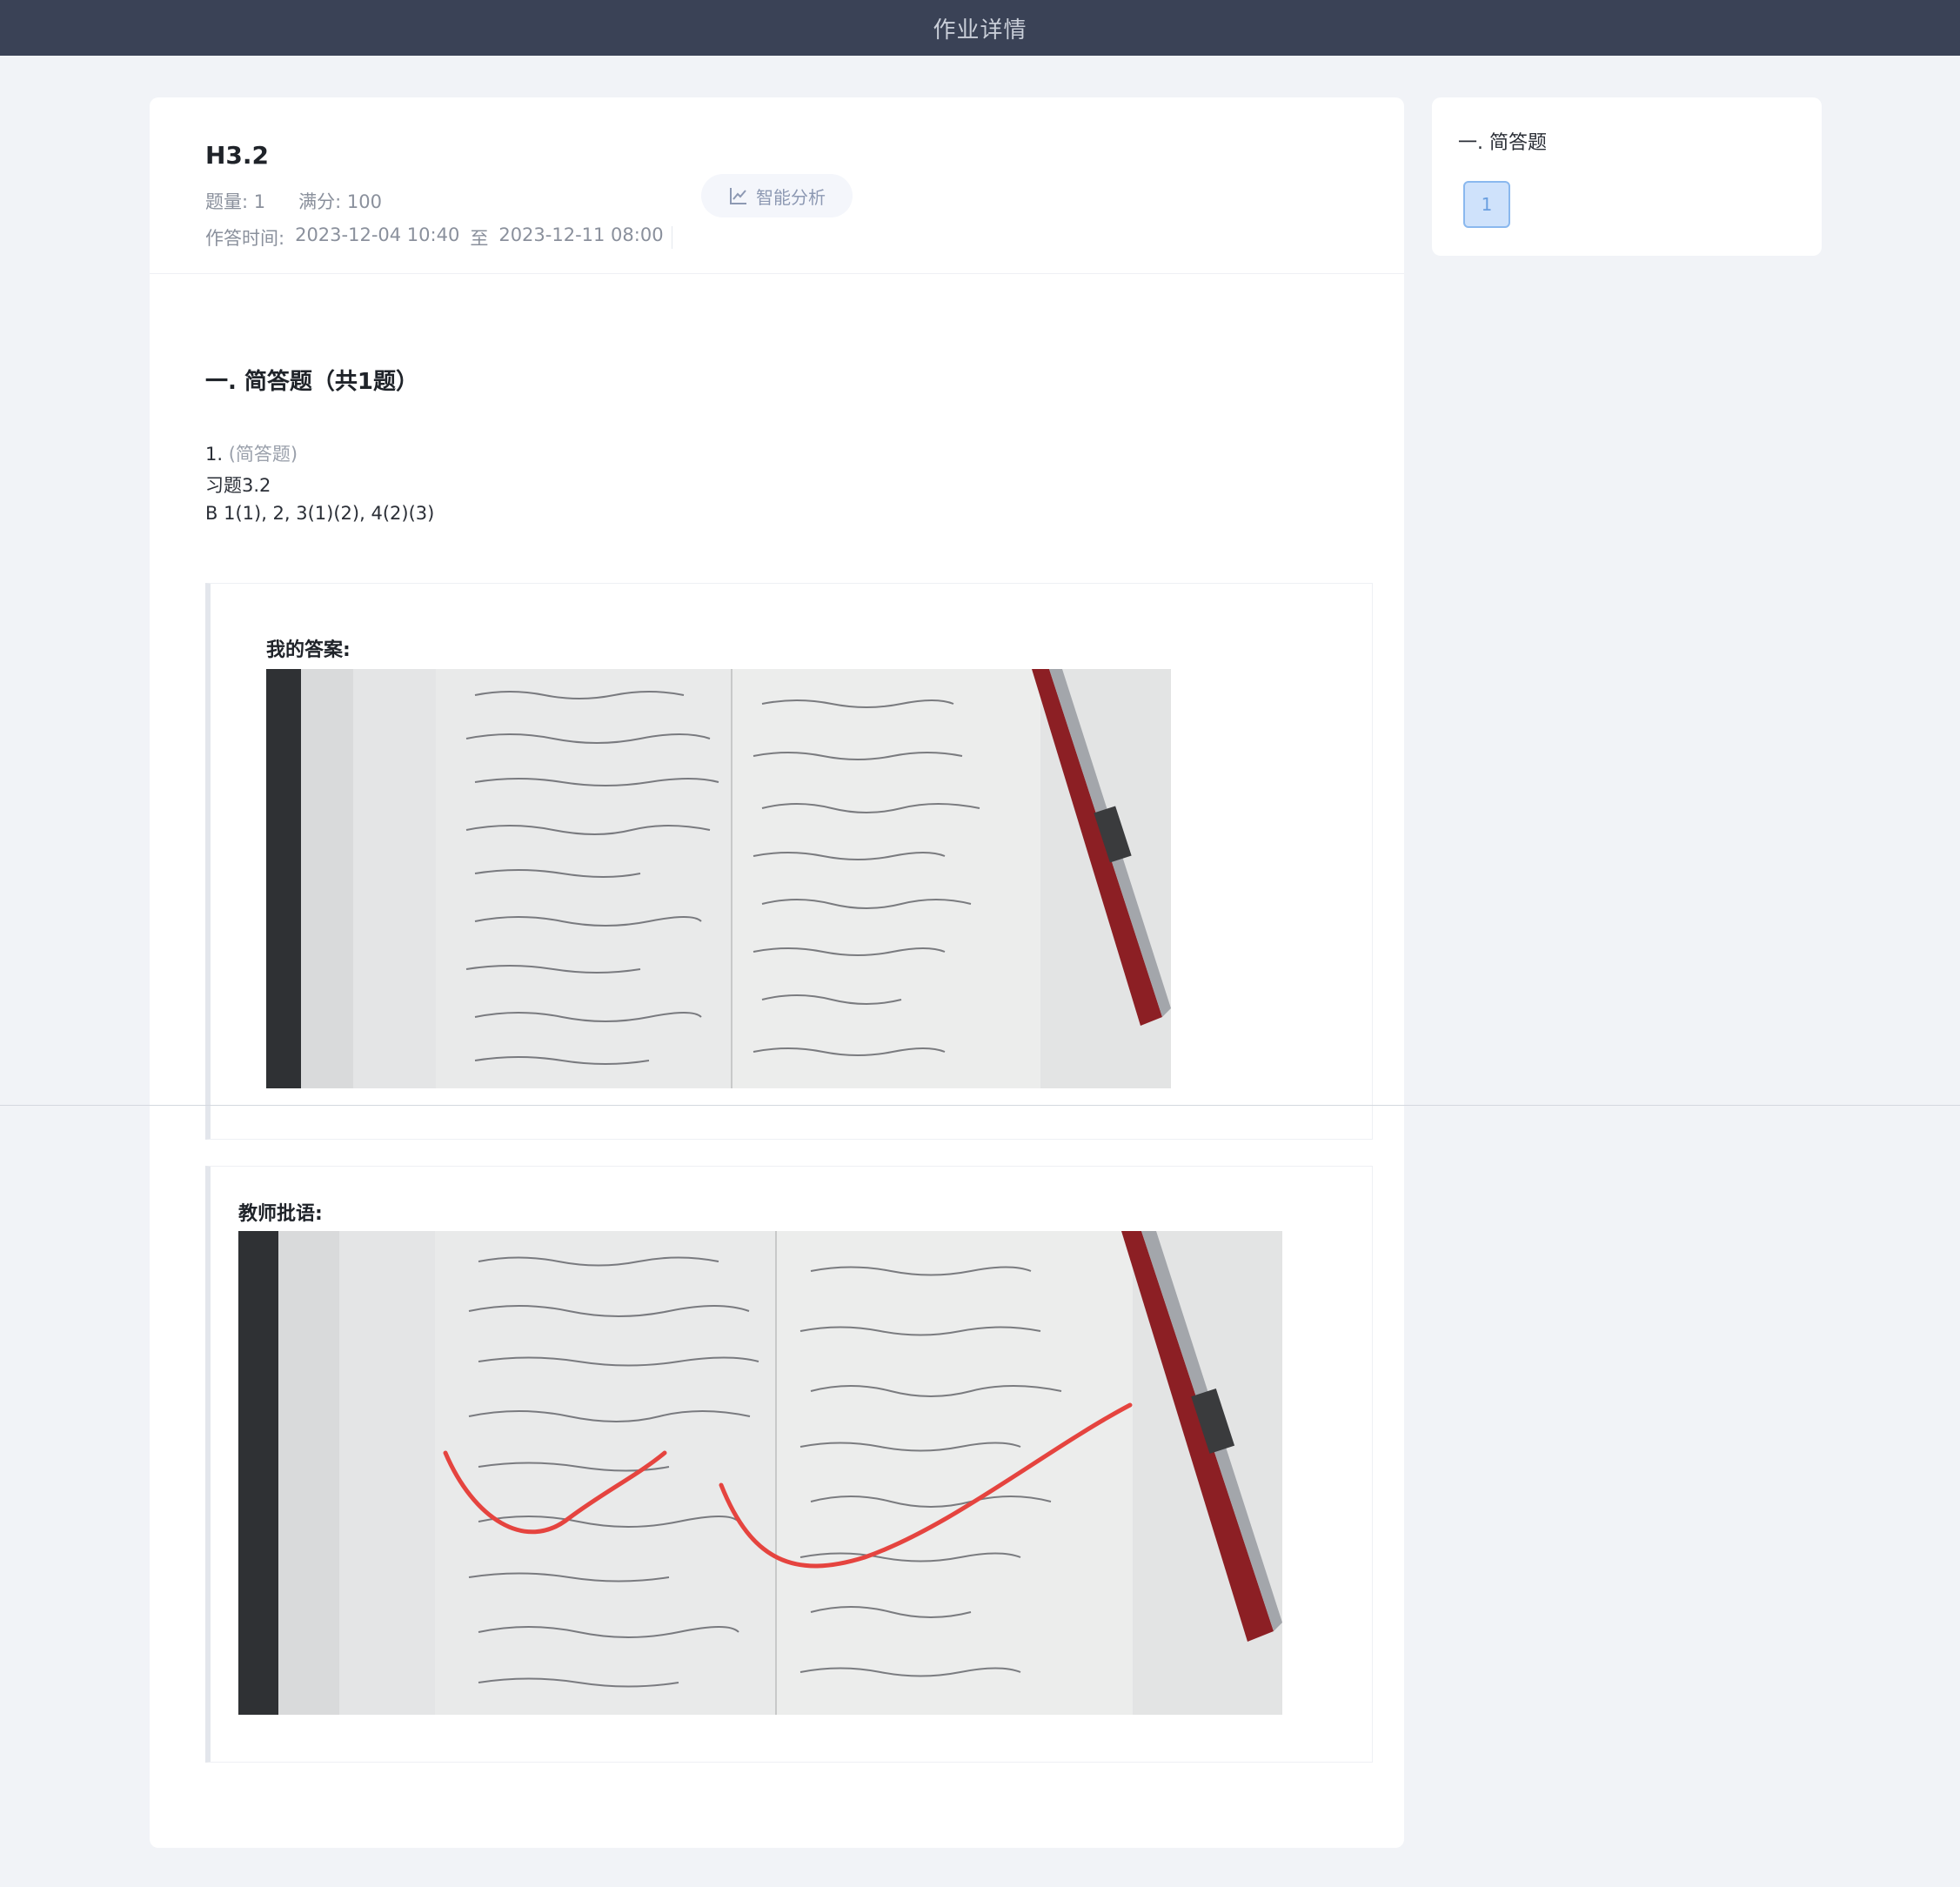 Image resolution: width=1960 pixels, height=1887 pixels. I want to click on answer-start-time: 2023-12-04 10:40, so click(377, 235).